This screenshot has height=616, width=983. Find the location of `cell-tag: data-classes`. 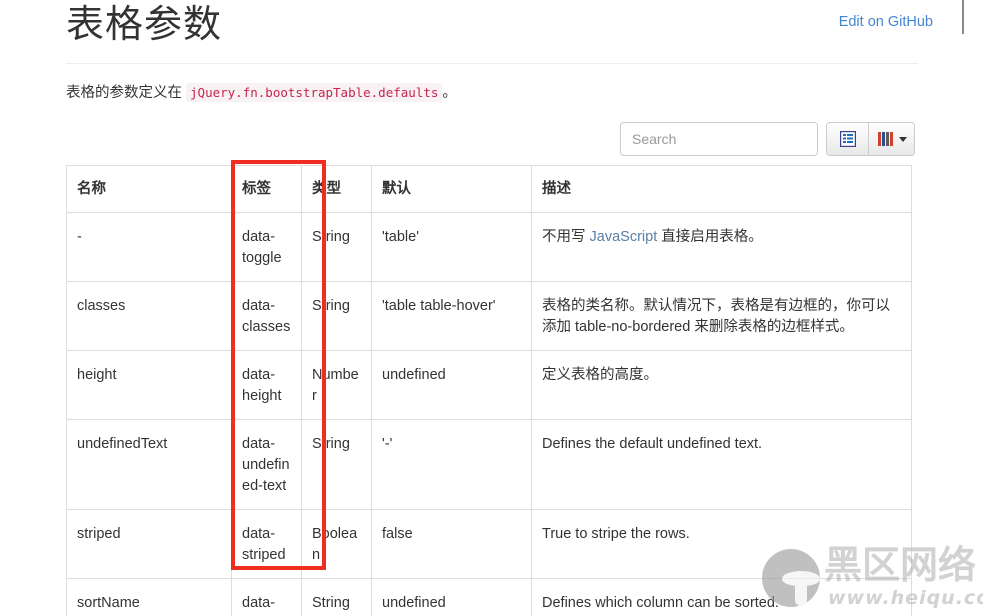

cell-tag: data-classes is located at coordinates (266, 316).